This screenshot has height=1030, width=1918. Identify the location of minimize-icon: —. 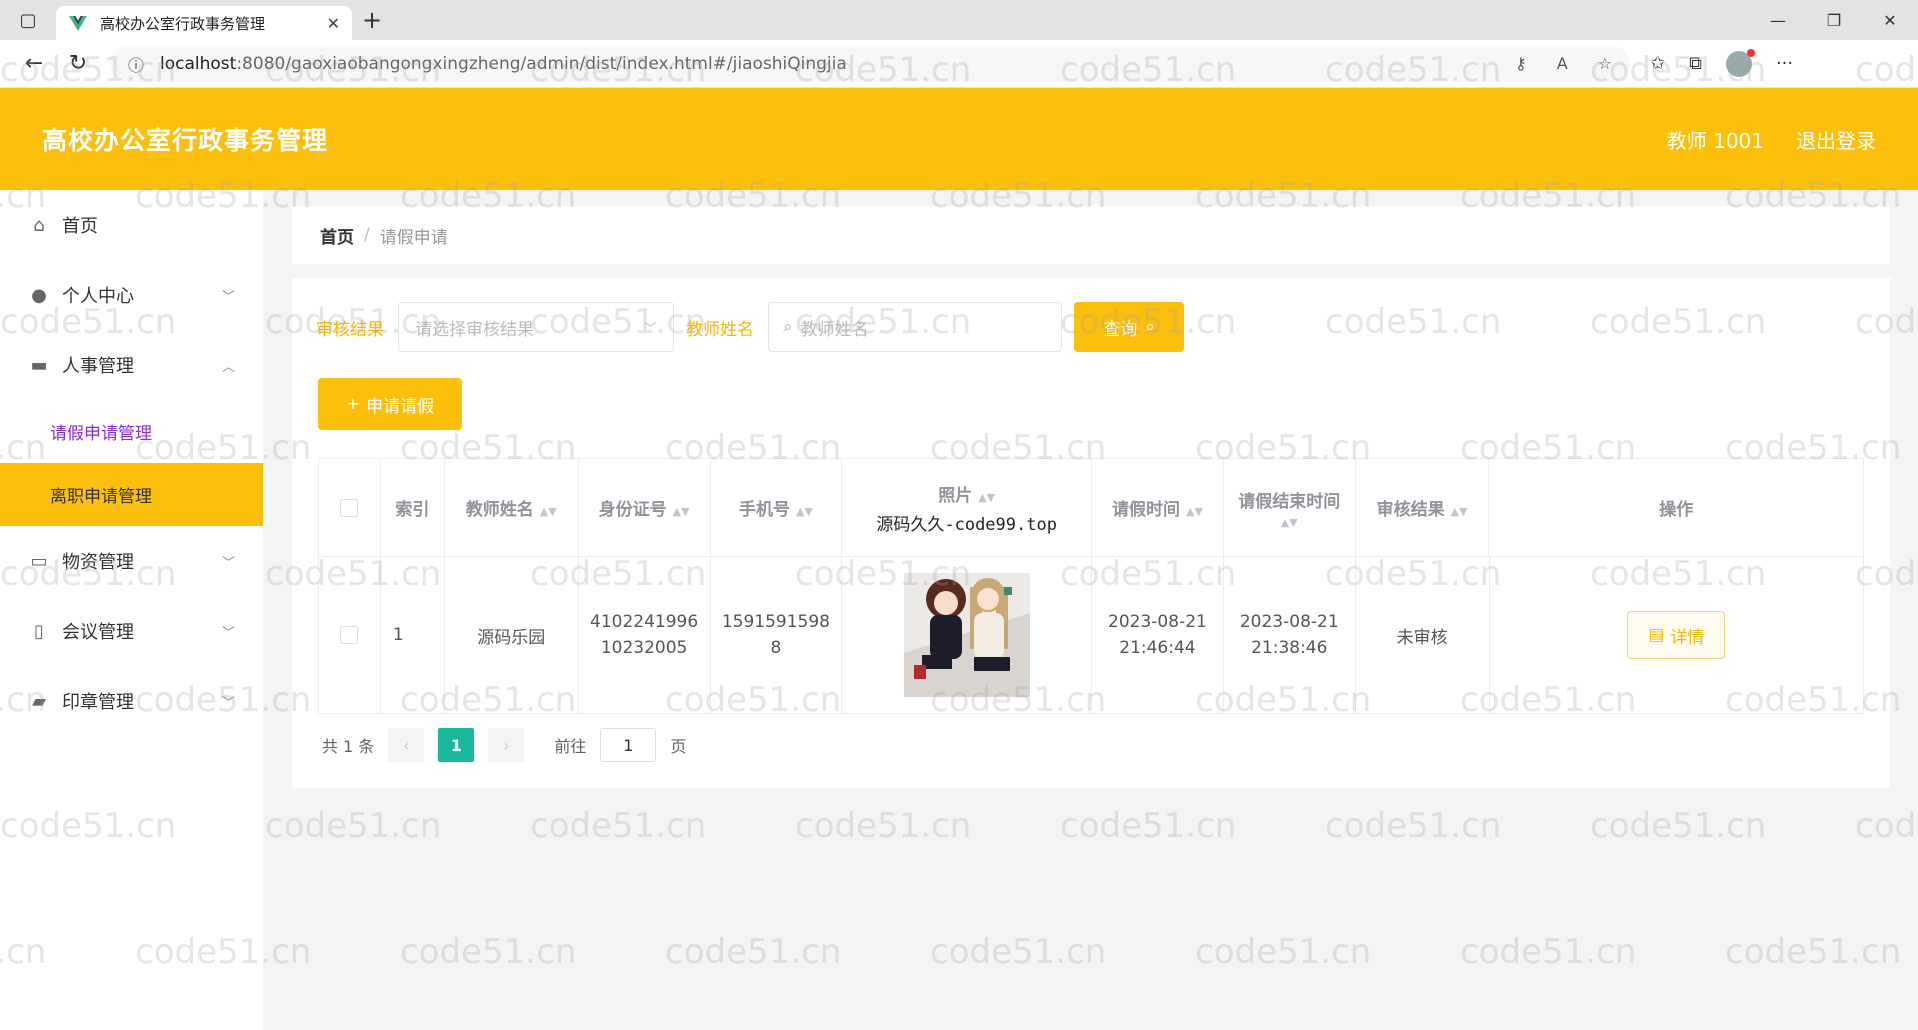
(1778, 20).